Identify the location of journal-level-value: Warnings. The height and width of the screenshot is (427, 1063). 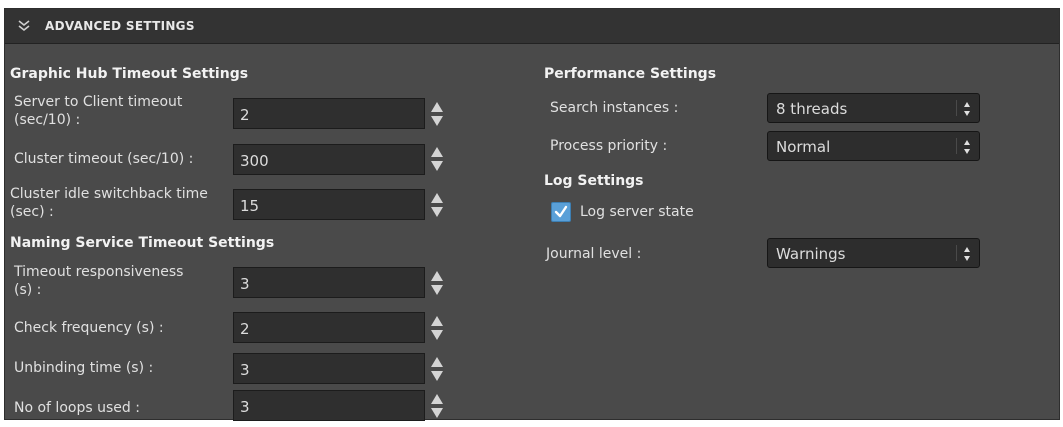
(811, 254).